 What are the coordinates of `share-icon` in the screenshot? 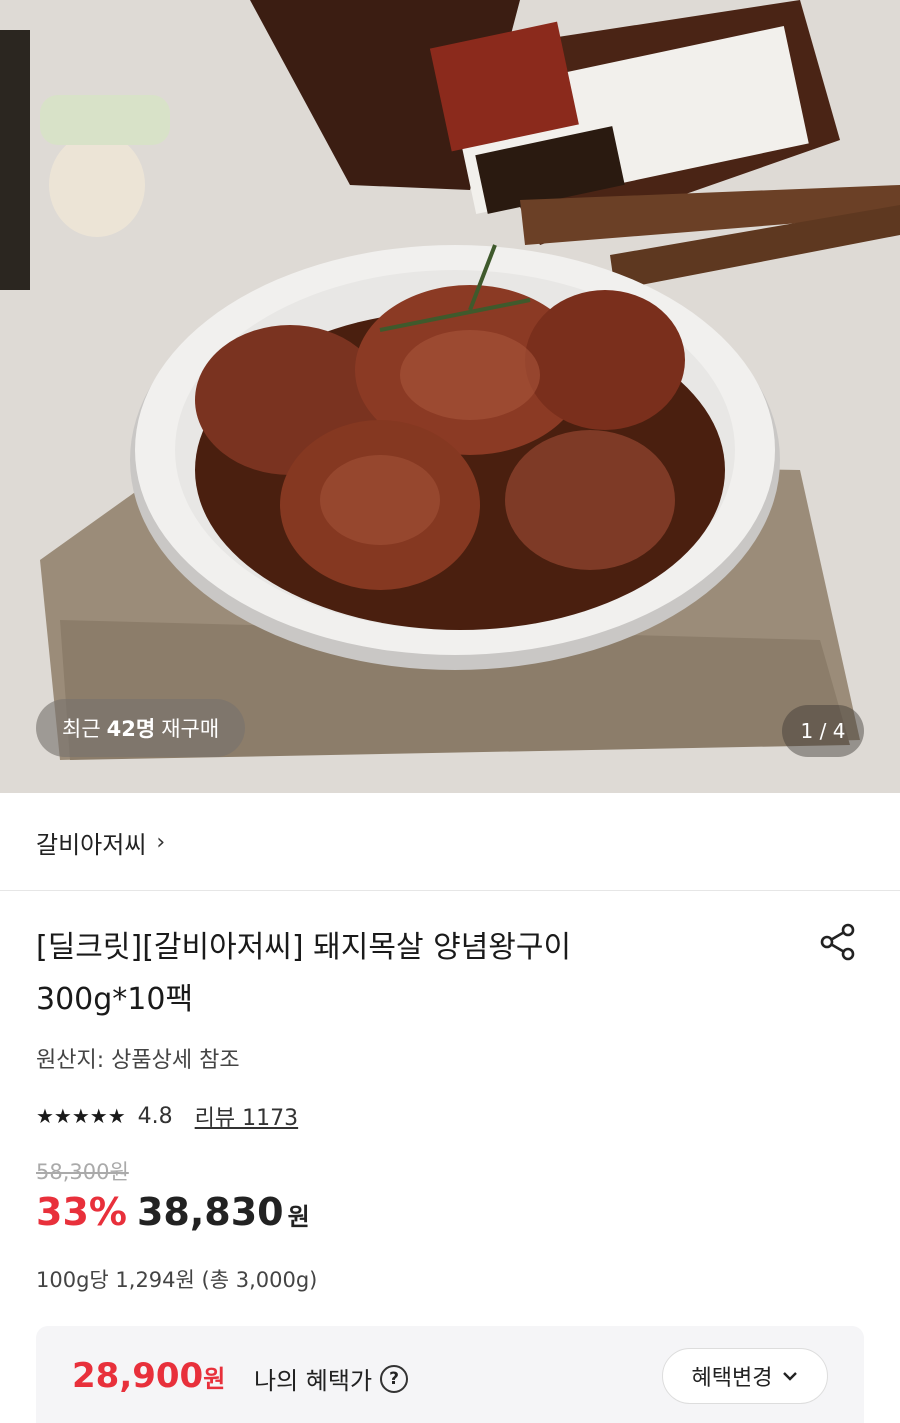 It's located at (837, 942).